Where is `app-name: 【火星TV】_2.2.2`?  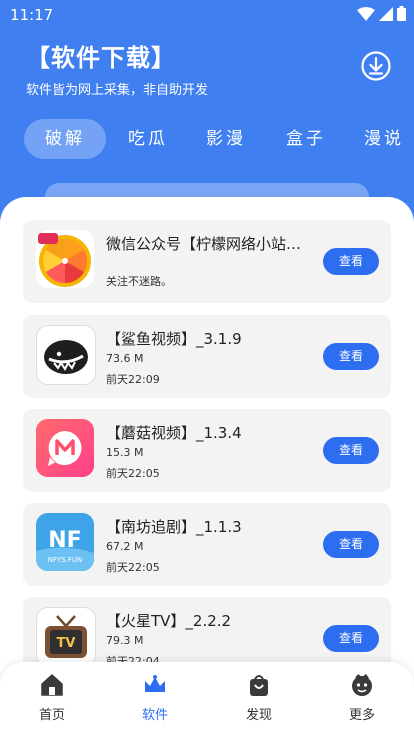 app-name: 【火星TV】_2.2.2 is located at coordinates (169, 621).